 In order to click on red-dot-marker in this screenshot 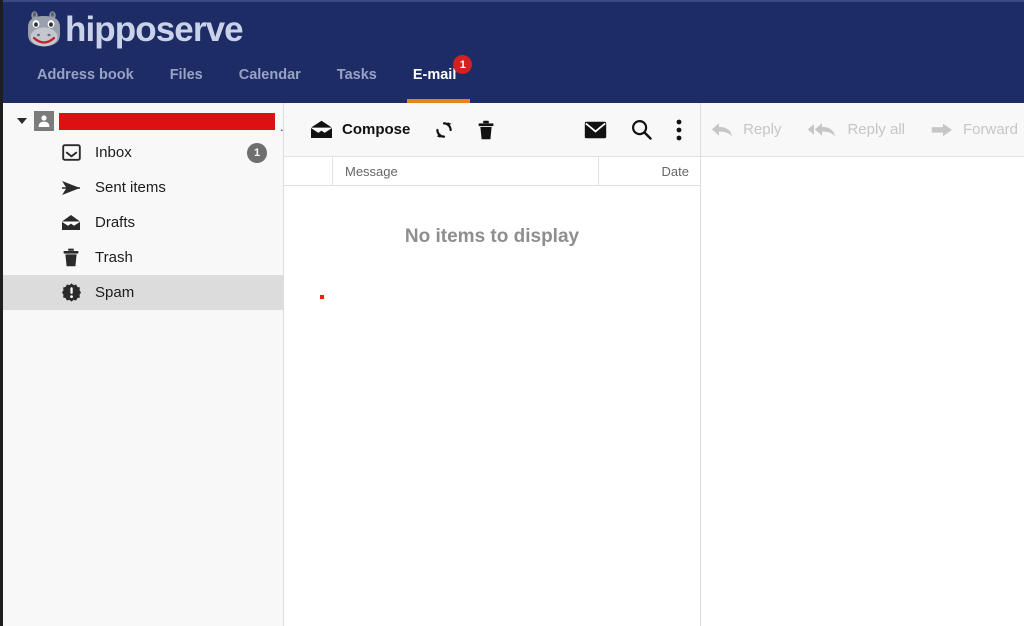, I will do `click(322, 297)`.